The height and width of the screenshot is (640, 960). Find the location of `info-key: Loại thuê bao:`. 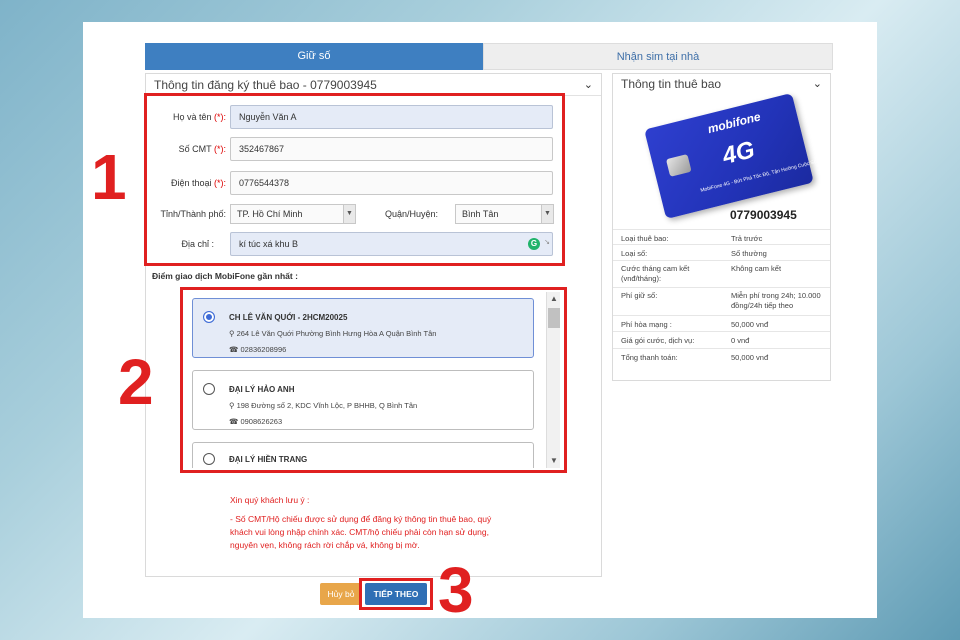

info-key: Loại thuê bao: is located at coordinates (645, 238).